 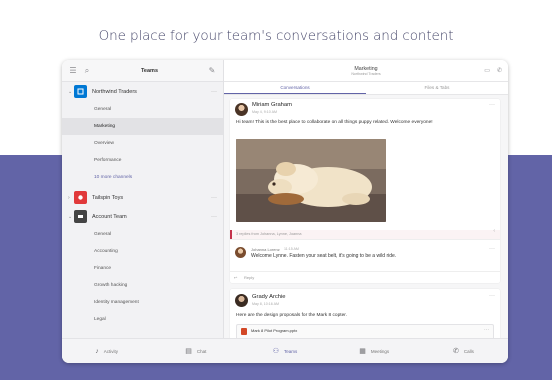 I want to click on channel-performance: Performance, so click(x=142, y=160).